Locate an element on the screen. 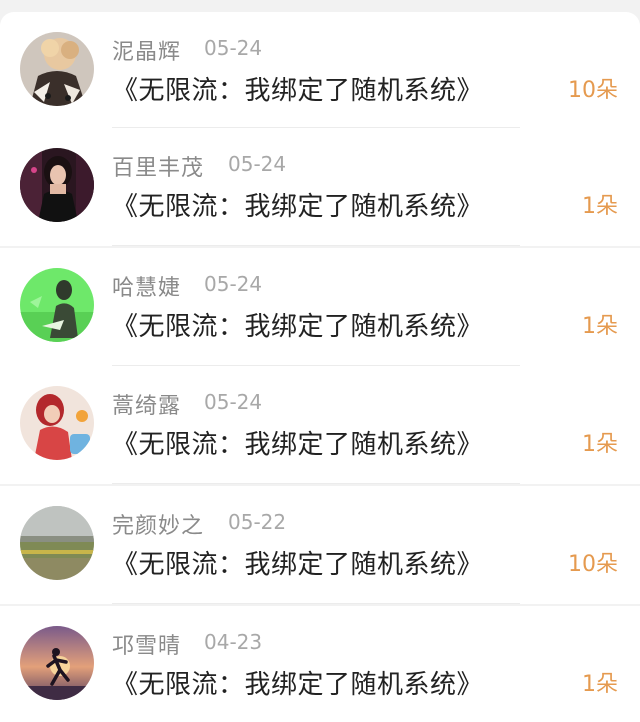  avatar-runner-sunset-icon is located at coordinates (57, 663).